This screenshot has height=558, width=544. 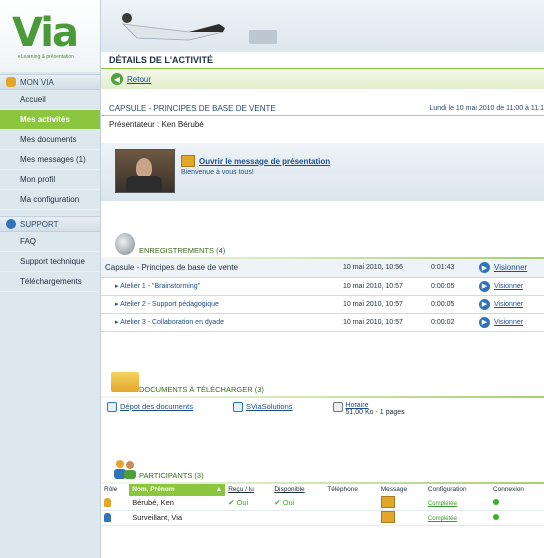 What do you see at coordinates (50, 180) in the screenshot?
I see `sidebar-item-mon-profil: Mon profil` at bounding box center [50, 180].